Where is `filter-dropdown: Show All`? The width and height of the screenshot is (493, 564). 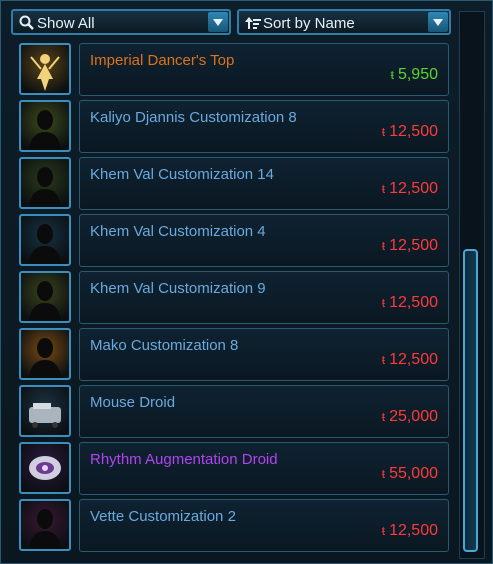
filter-dropdown: Show All is located at coordinates (121, 22).